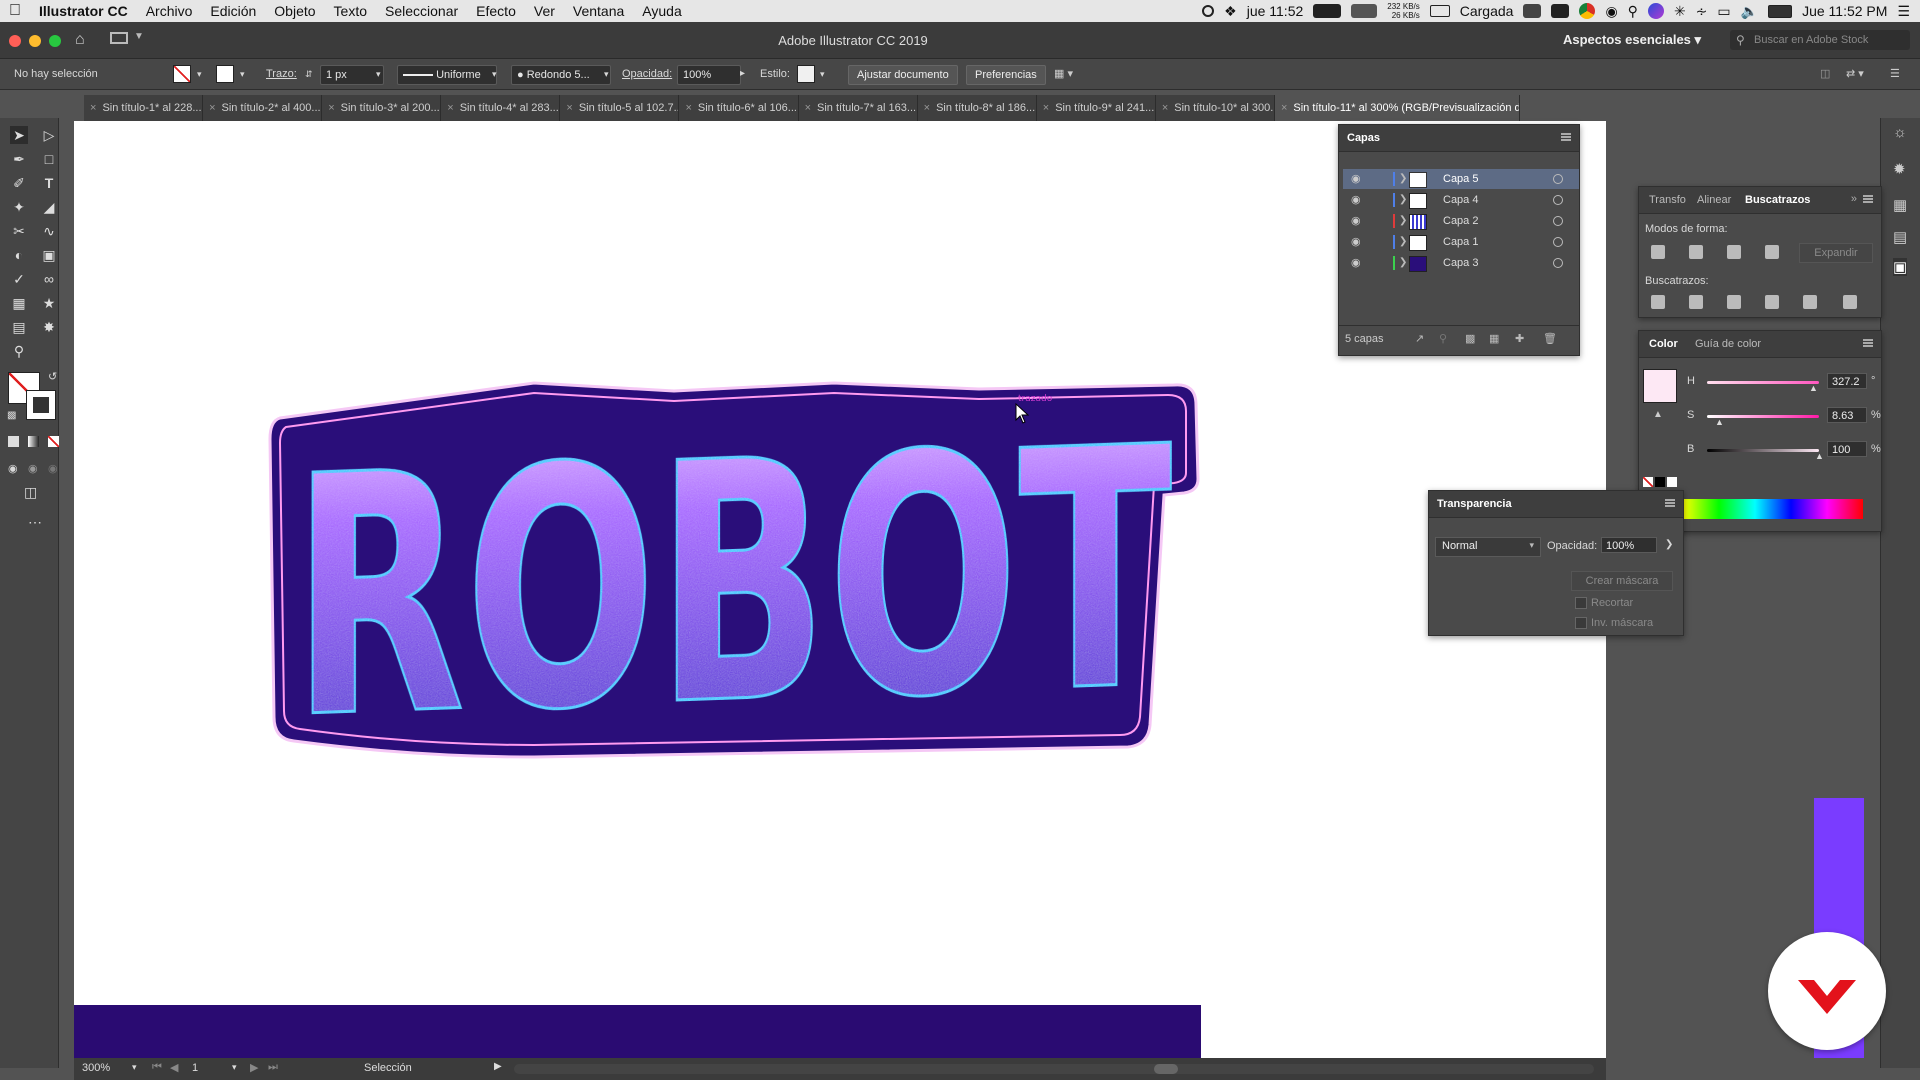  What do you see at coordinates (19, 135) in the screenshot?
I see `selection-tool-icon: ➤` at bounding box center [19, 135].